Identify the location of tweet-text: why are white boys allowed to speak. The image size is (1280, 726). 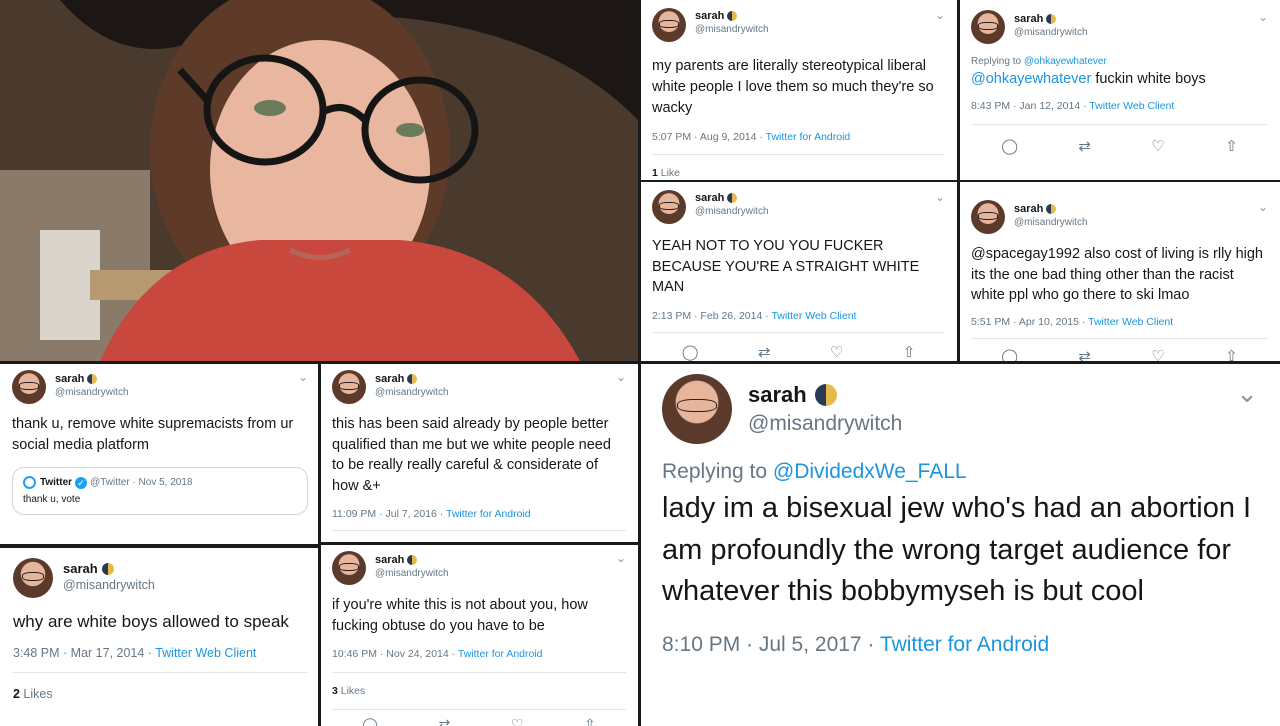
(151, 621).